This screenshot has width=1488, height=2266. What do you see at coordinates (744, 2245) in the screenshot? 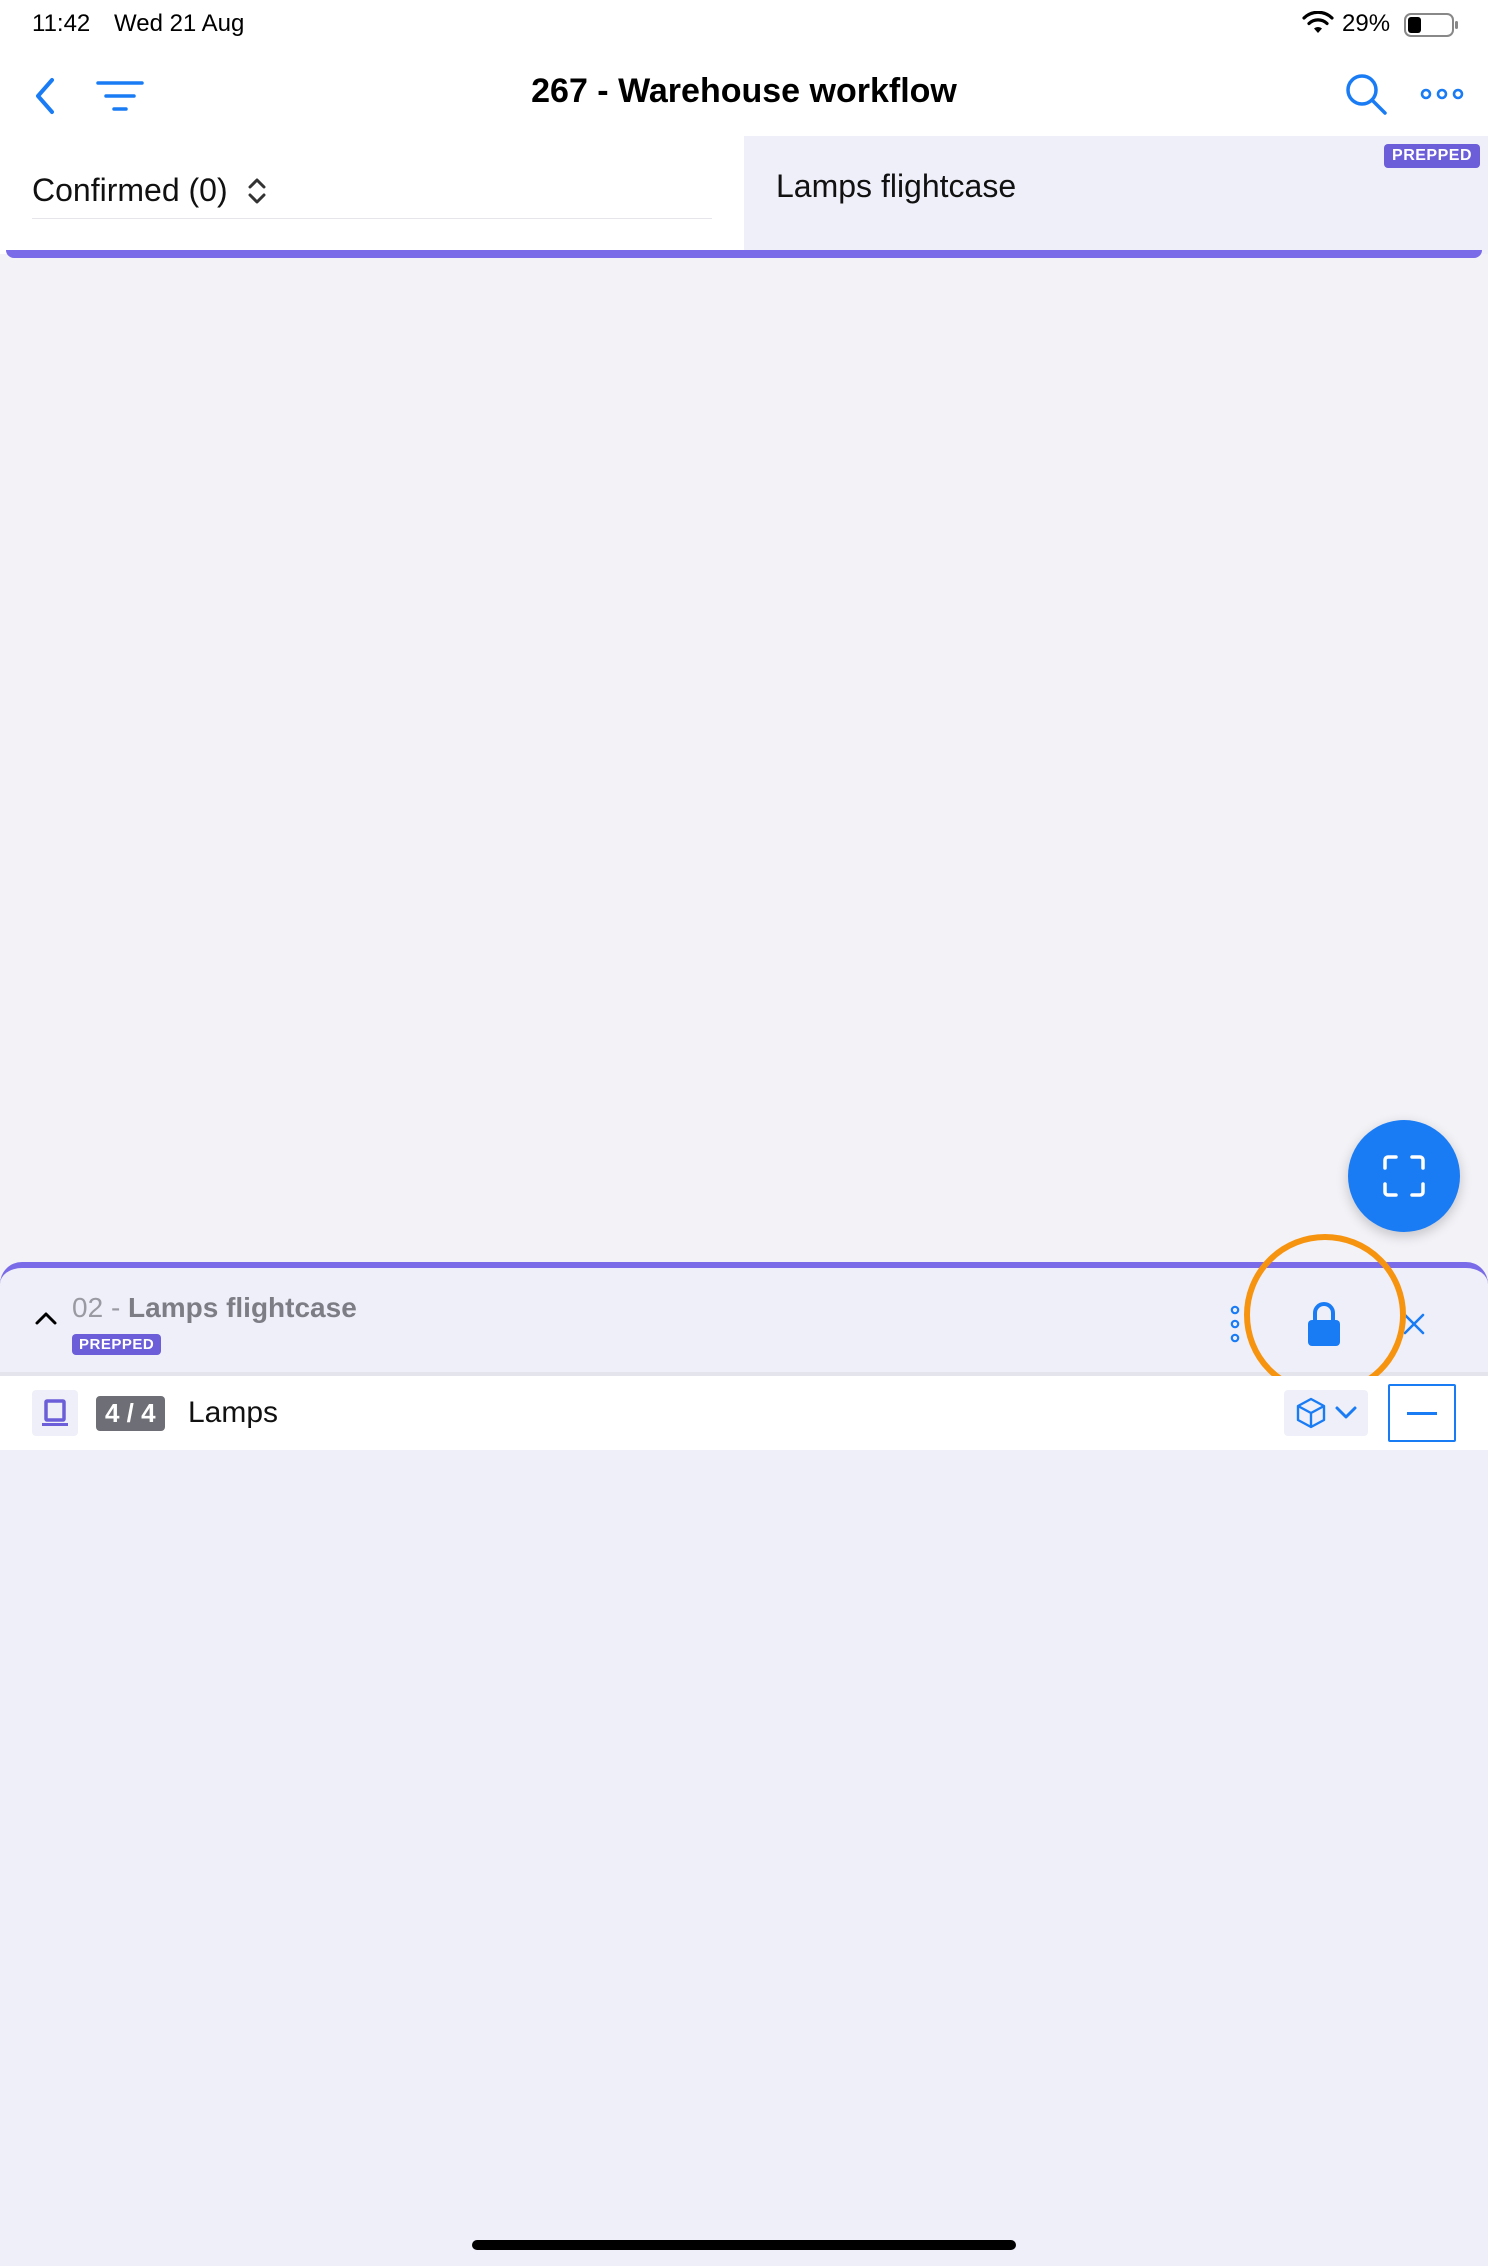
I see `home-indicator` at bounding box center [744, 2245].